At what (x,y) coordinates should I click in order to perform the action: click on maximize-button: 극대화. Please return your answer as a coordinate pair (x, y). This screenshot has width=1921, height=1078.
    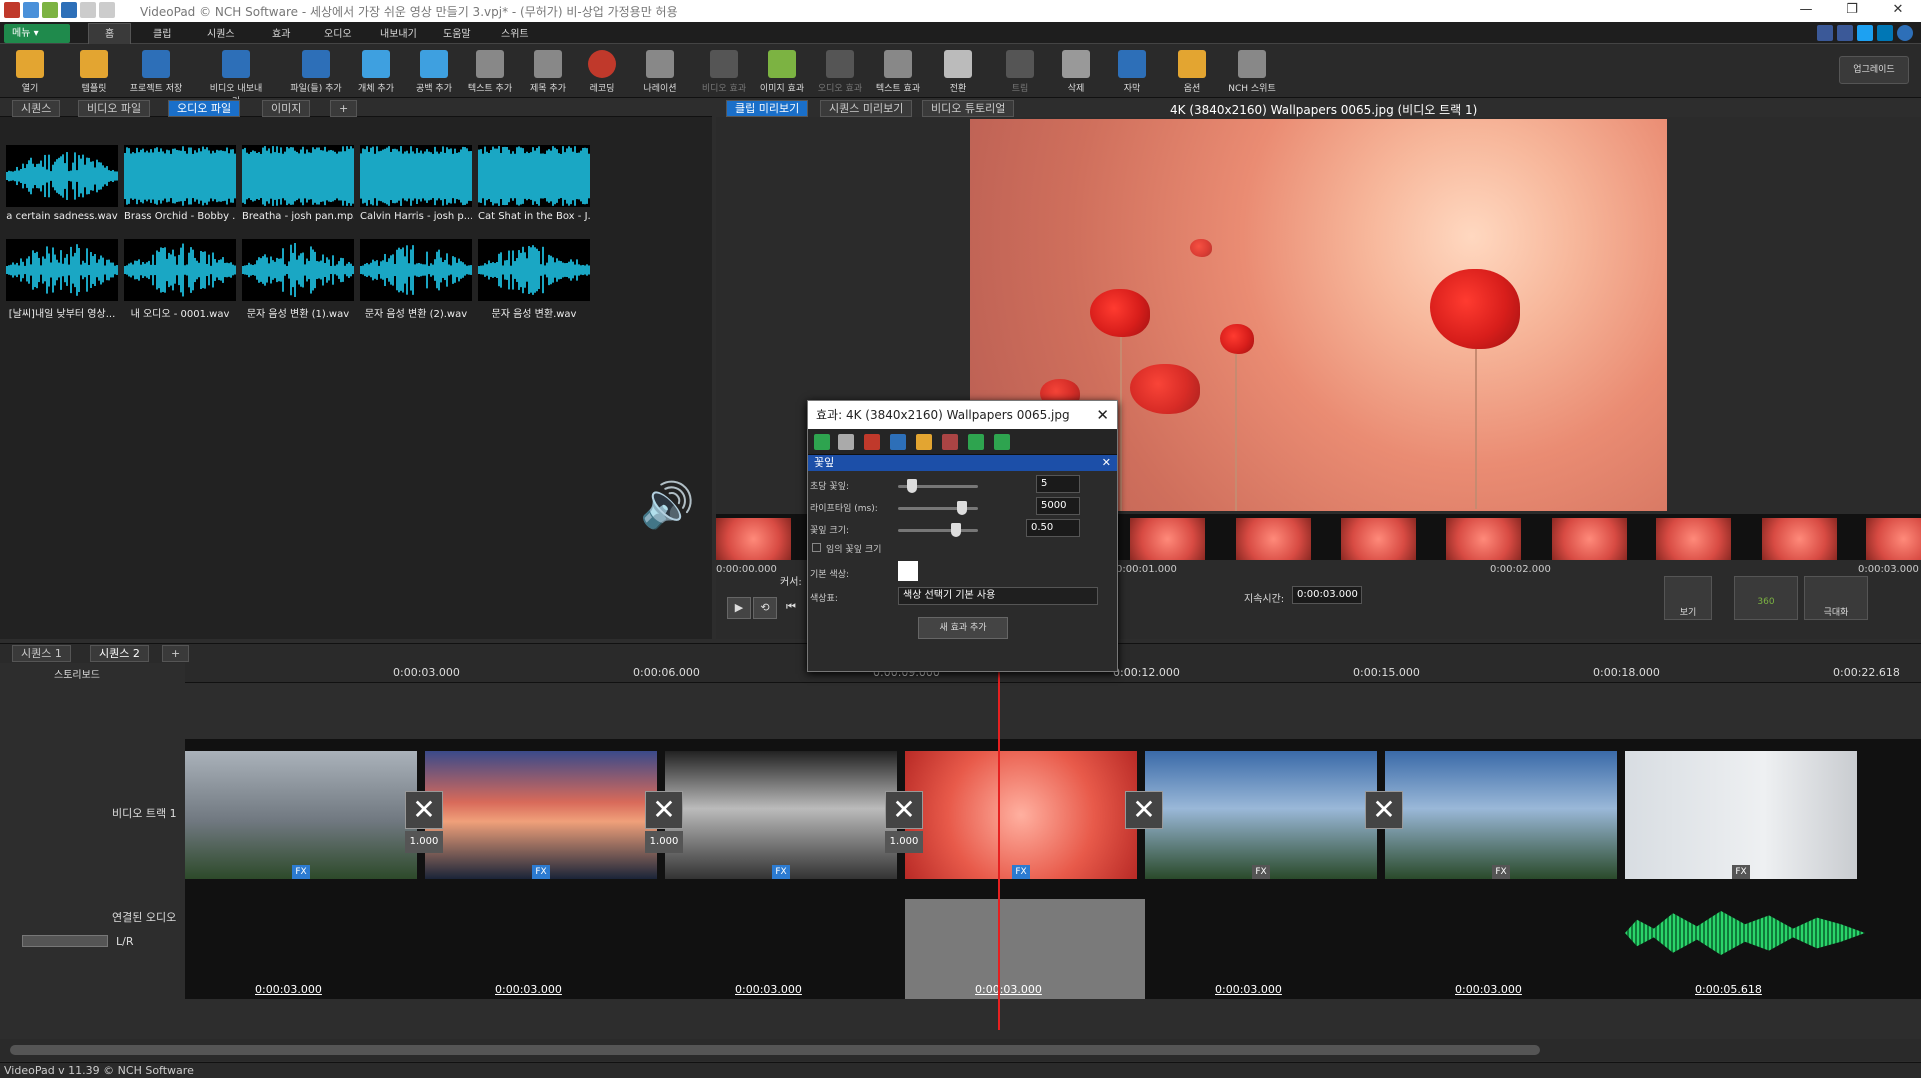
    Looking at the image, I should click on (1836, 598).